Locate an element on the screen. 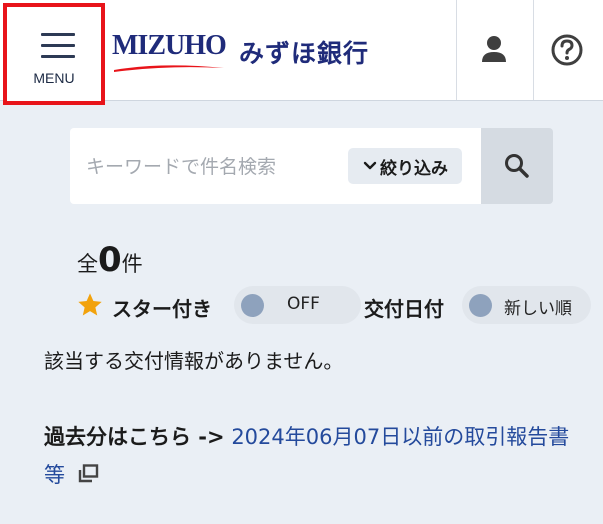 Image resolution: width=603 pixels, height=524 pixels. count-prefix: 全 is located at coordinates (87, 264).